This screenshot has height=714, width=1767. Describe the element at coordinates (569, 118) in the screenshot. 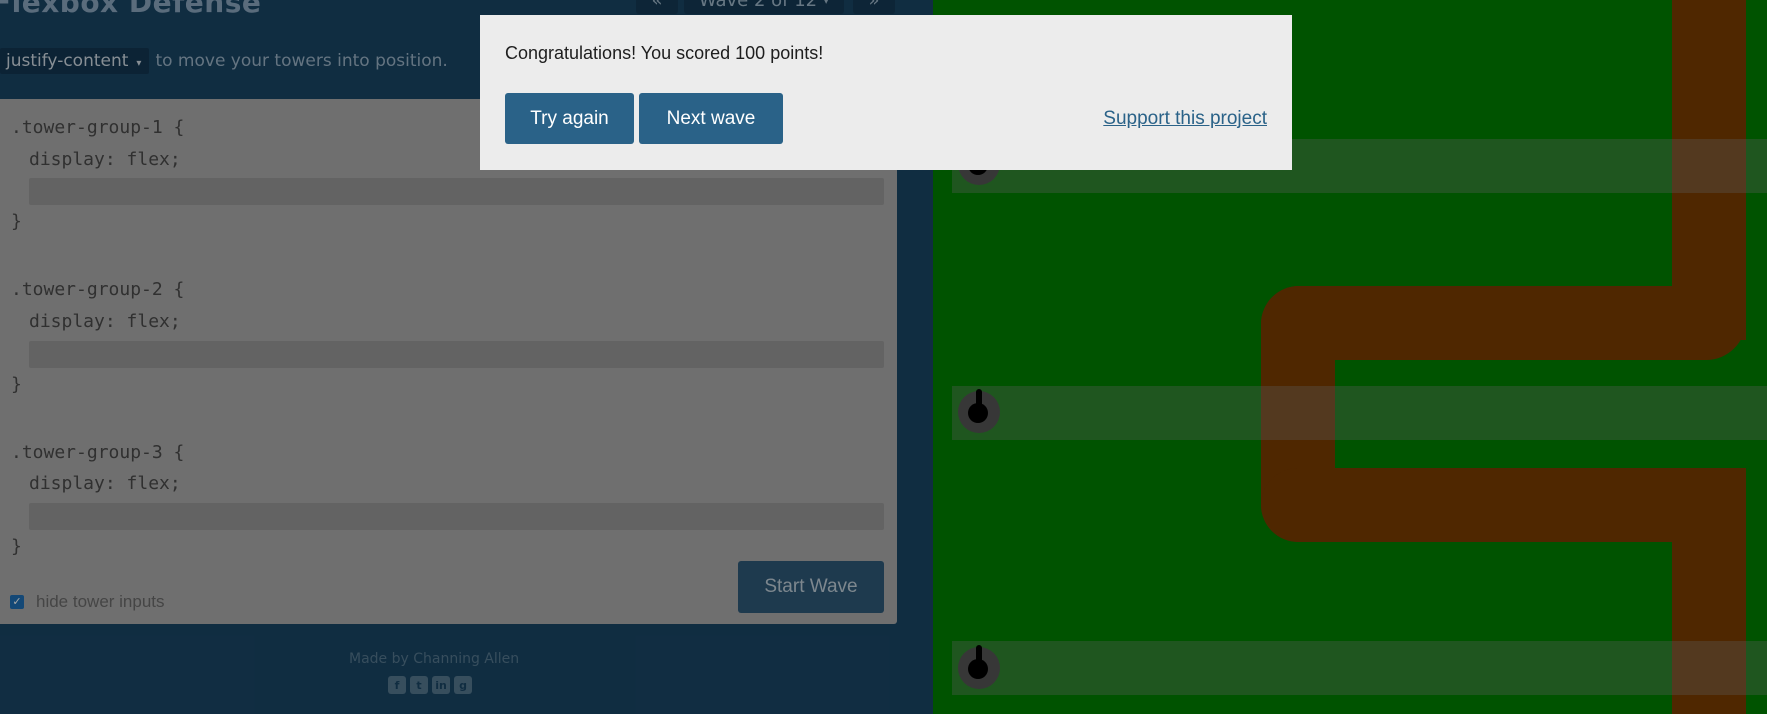

I see `try-again-button: Try again` at that location.